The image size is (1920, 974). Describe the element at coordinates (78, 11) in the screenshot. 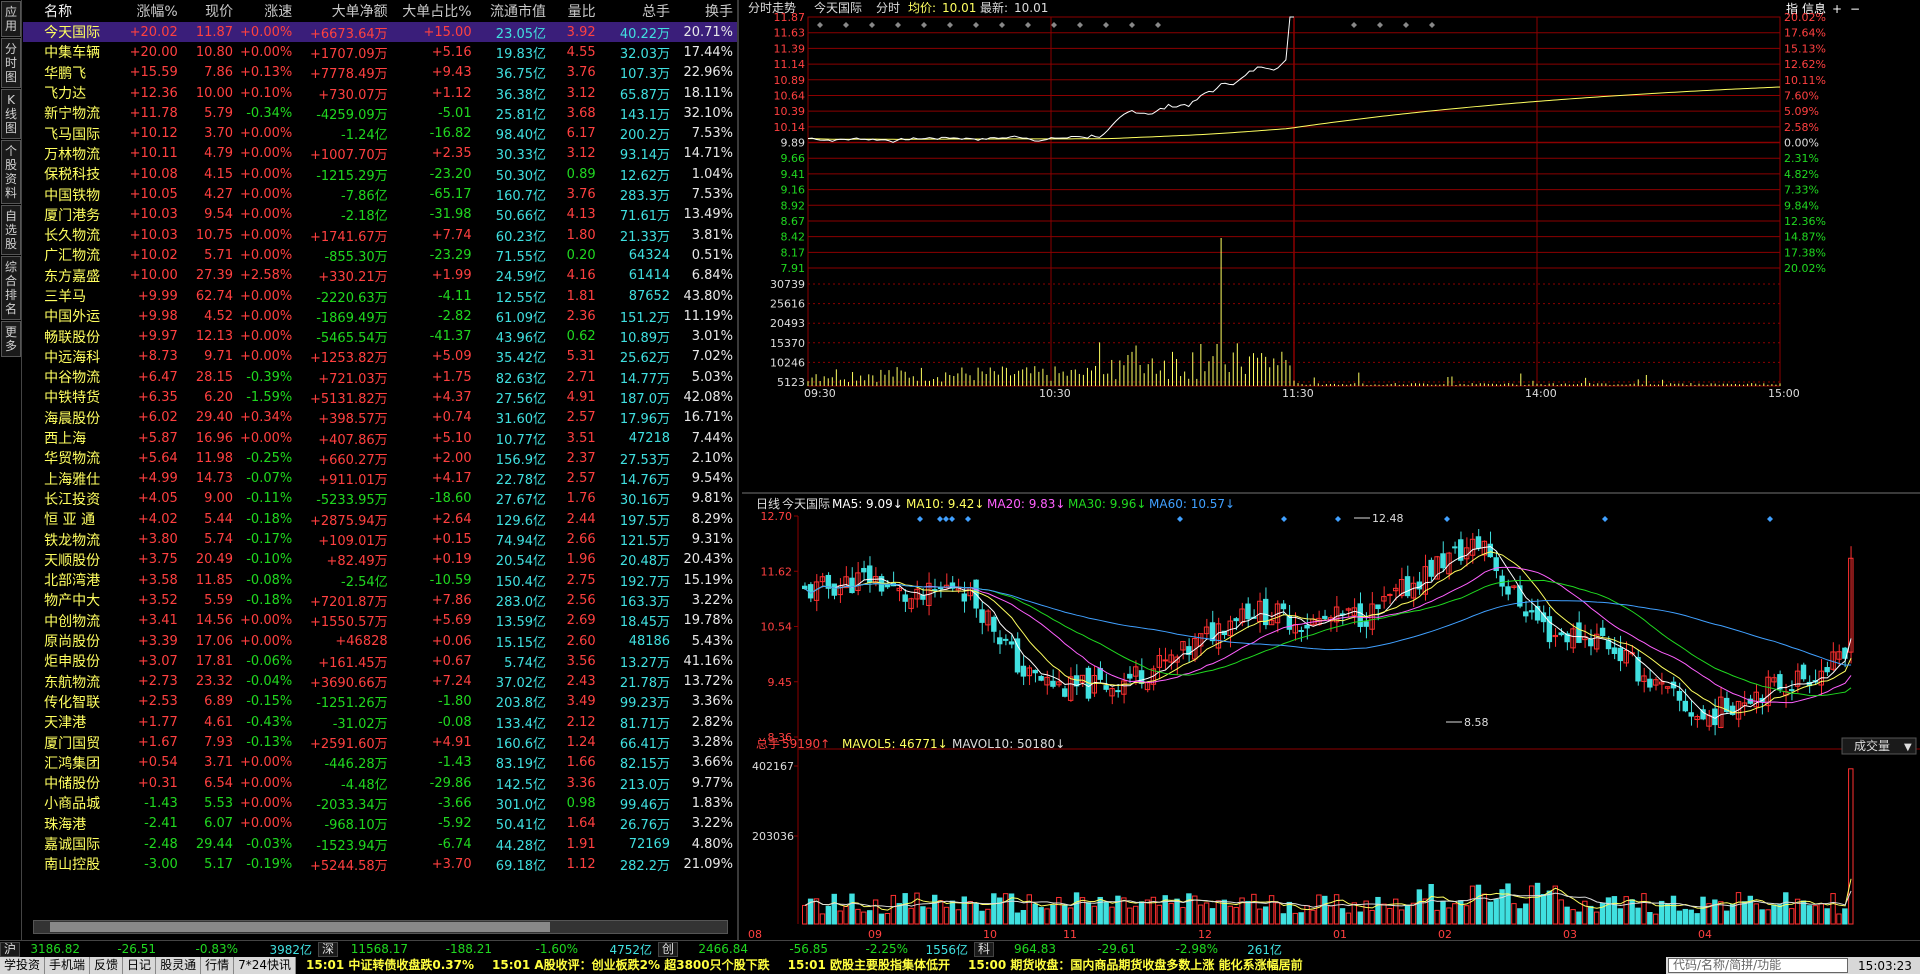

I see `column-header-1: 名称` at that location.